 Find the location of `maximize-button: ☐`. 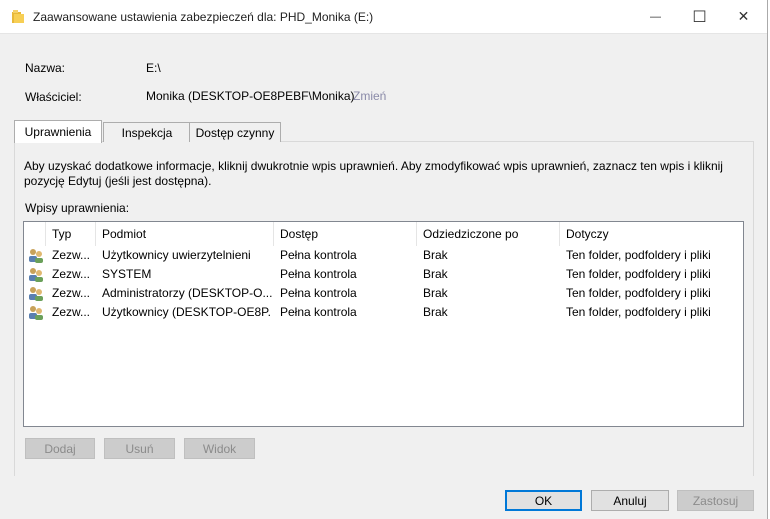

maximize-button: ☐ is located at coordinates (699, 16).